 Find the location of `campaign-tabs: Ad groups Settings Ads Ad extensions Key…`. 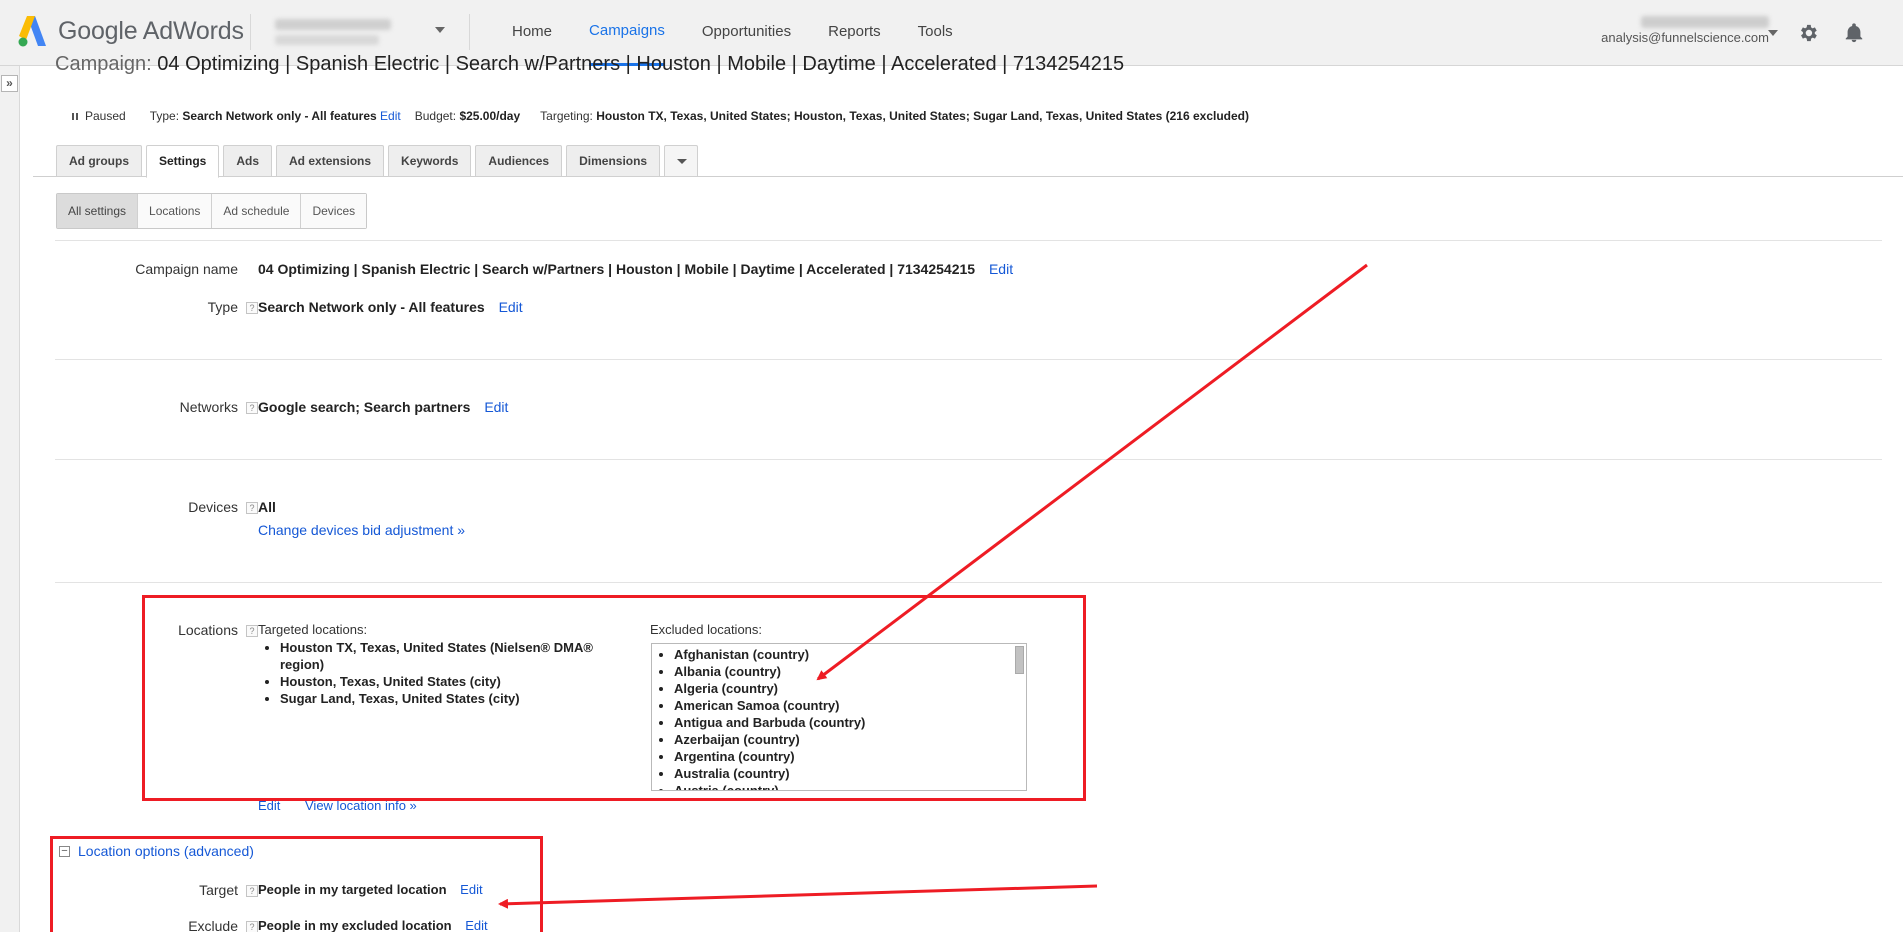

campaign-tabs: Ad groups Settings Ads Ad extensions Key… is located at coordinates (968, 159).